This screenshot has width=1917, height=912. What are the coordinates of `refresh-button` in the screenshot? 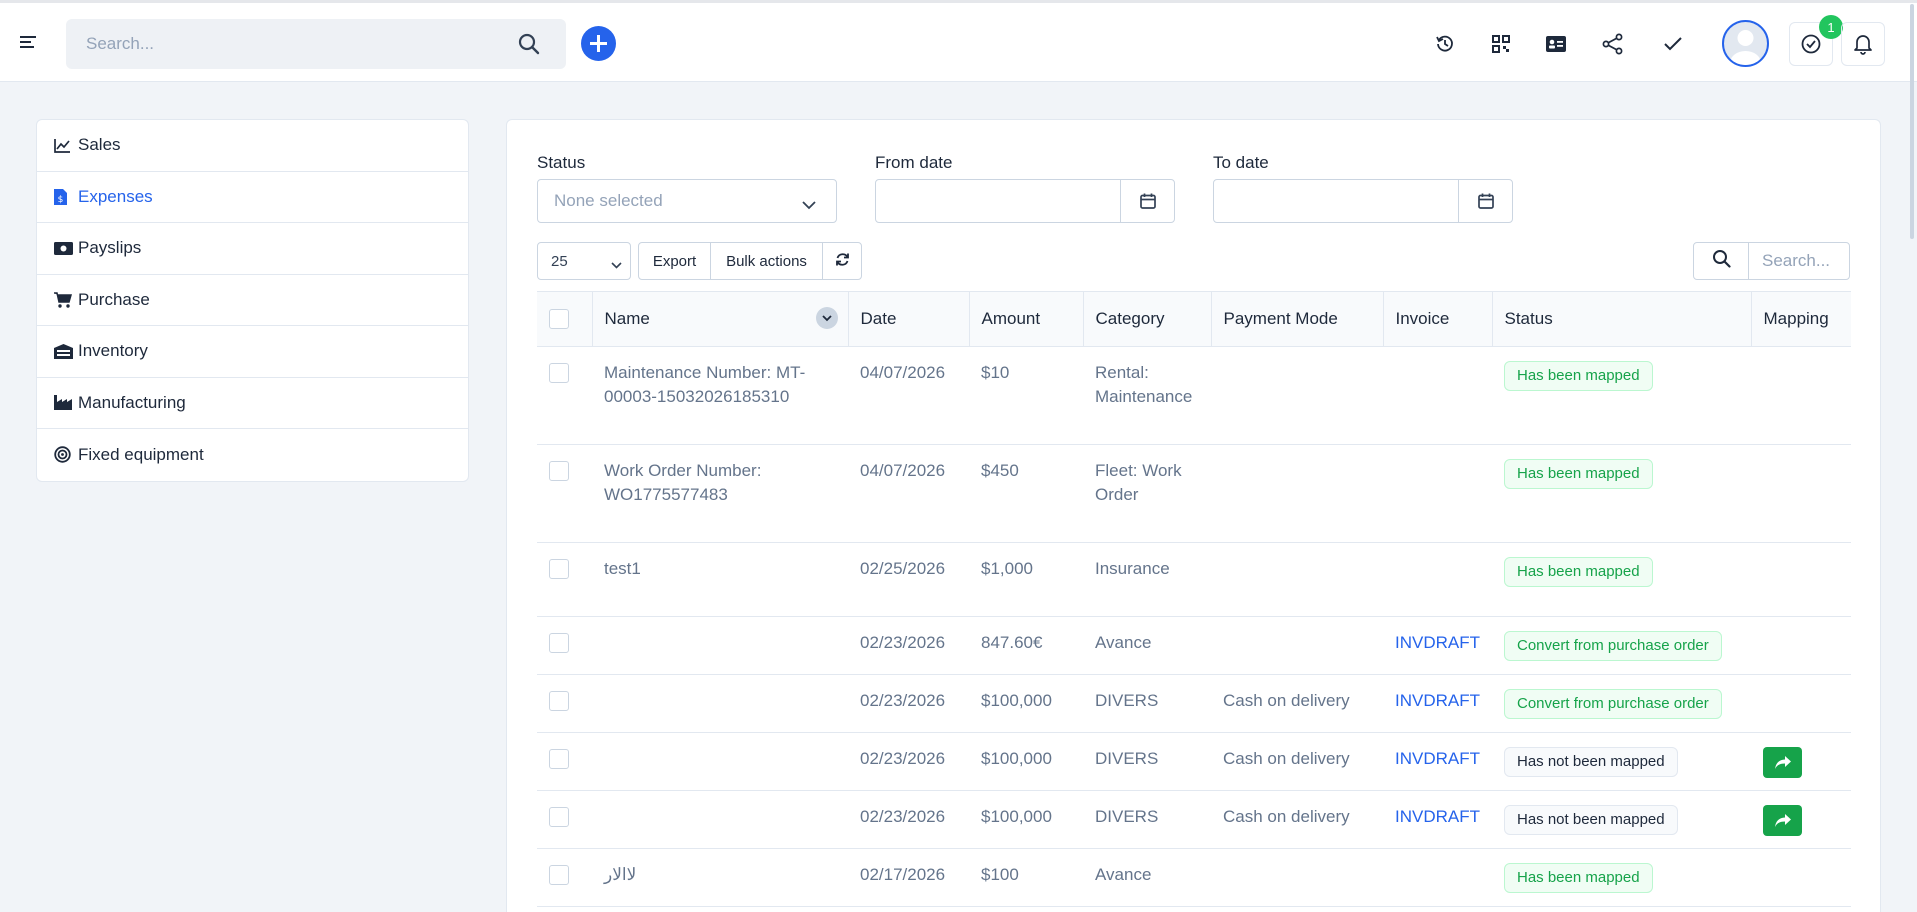 It's located at (842, 261).